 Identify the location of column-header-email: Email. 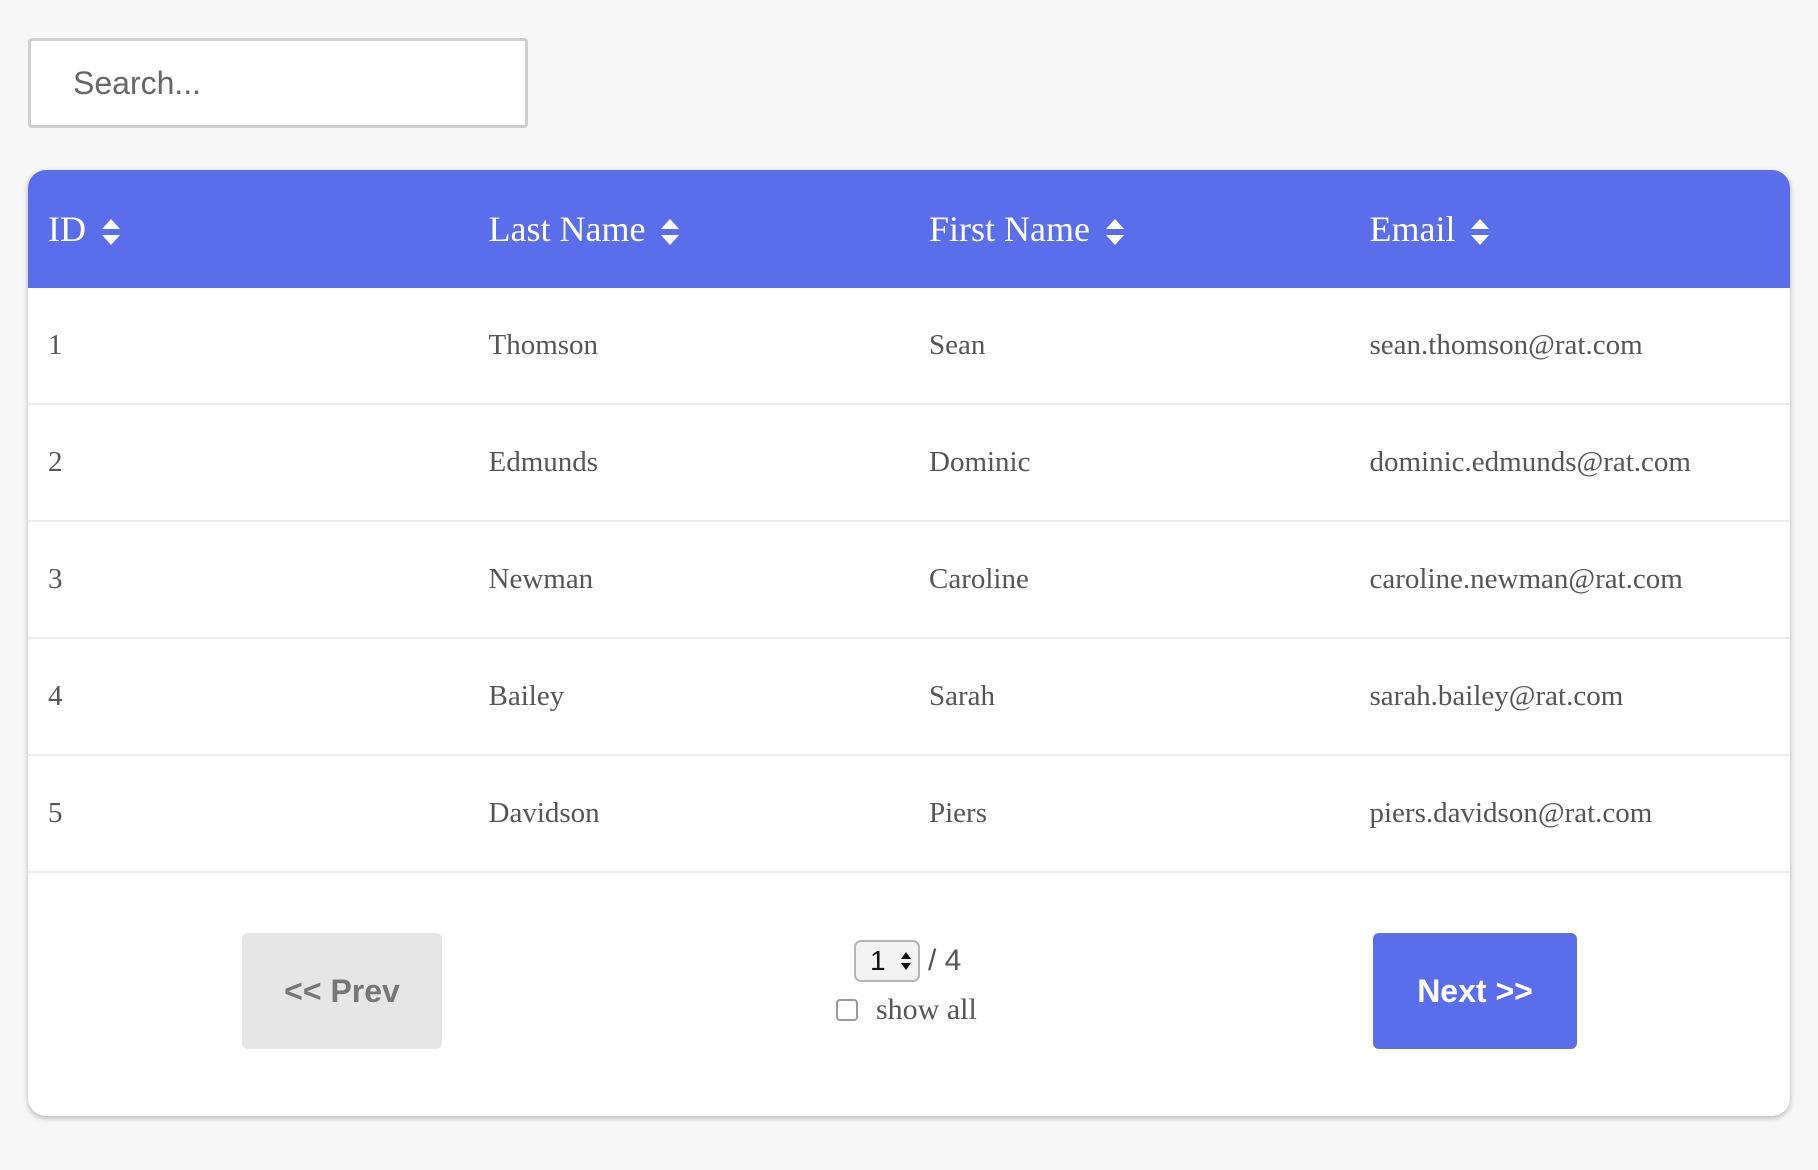
(1570, 229).